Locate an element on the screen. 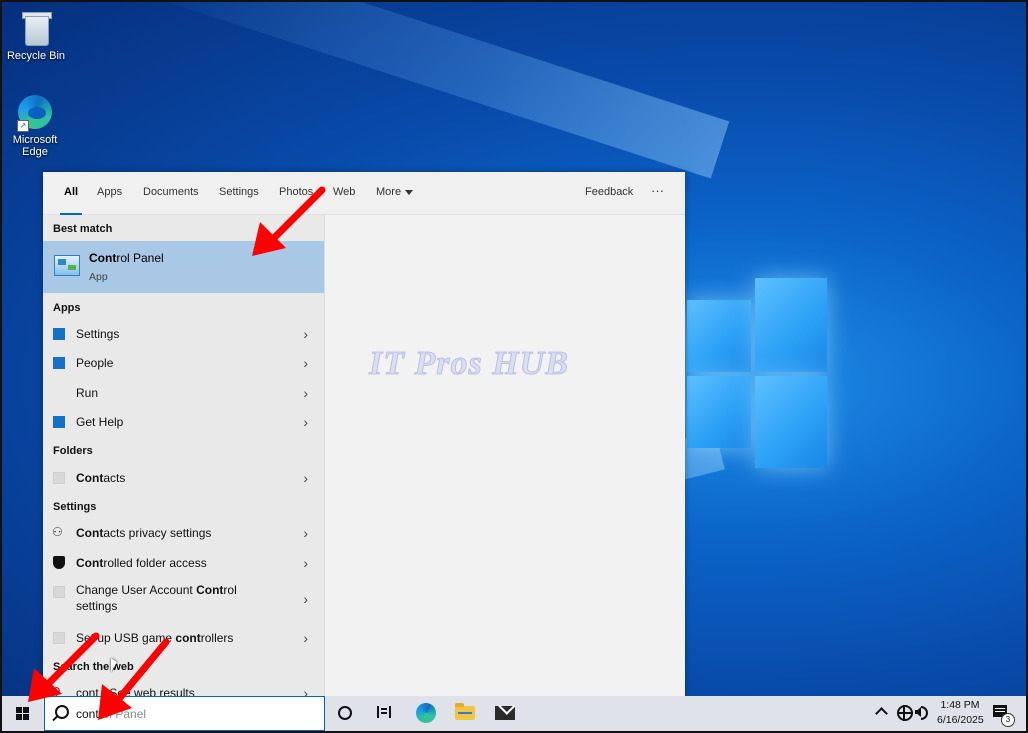 This screenshot has height=733, width=1028. people-app-icon is located at coordinates (59, 363).